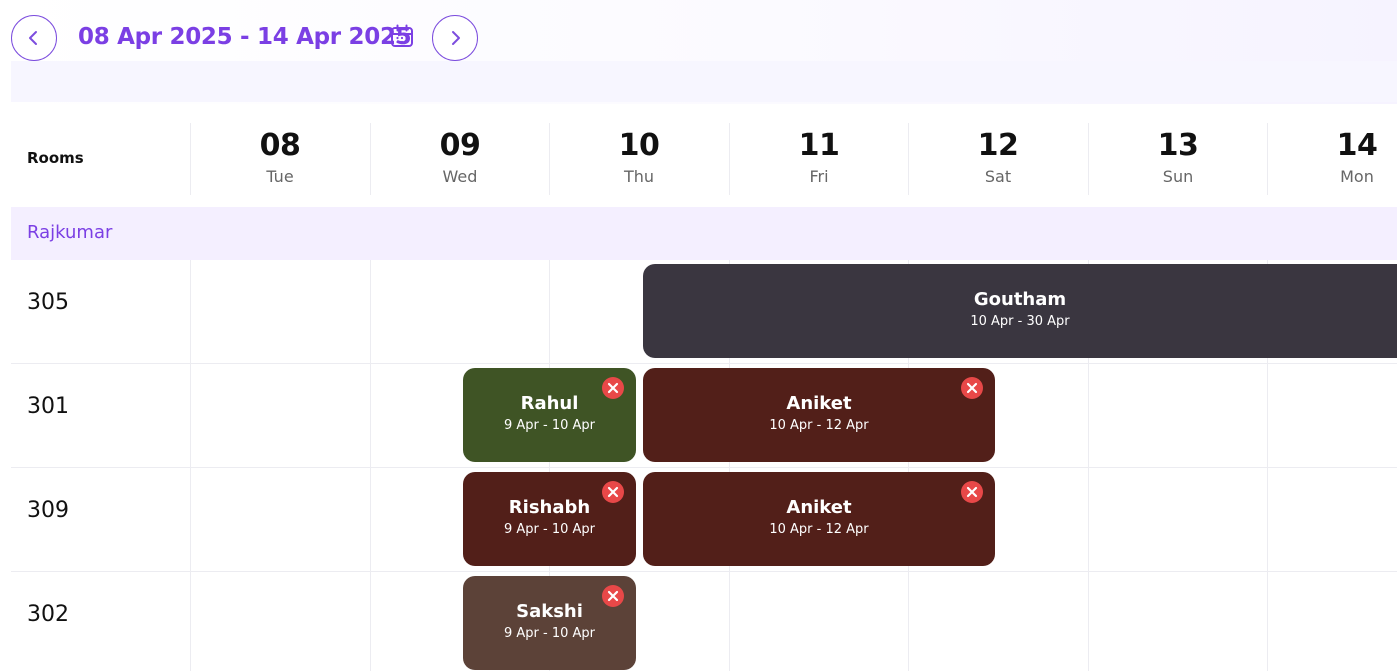  I want to click on day-name: Thu, so click(639, 176).